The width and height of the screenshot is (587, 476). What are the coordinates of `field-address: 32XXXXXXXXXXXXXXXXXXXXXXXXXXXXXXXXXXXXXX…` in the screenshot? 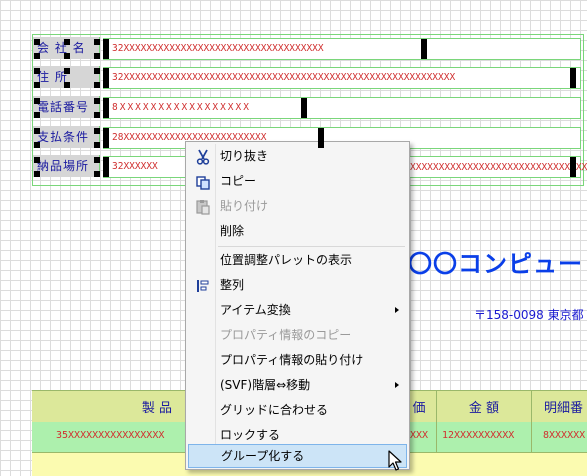 It's located at (342, 78).